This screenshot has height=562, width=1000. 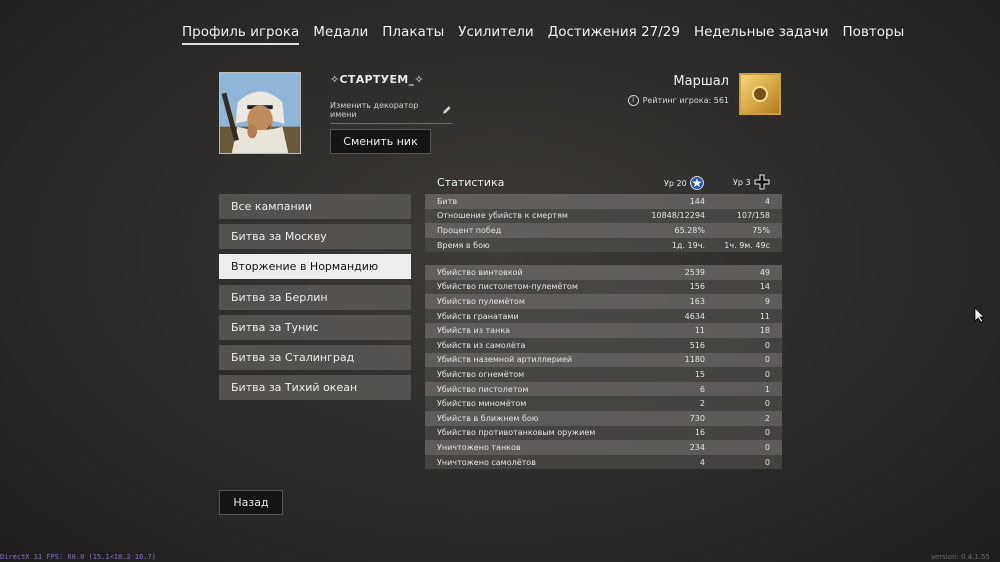 I want to click on table-row: Процент побед 65.28% 75%, so click(x=603, y=230).